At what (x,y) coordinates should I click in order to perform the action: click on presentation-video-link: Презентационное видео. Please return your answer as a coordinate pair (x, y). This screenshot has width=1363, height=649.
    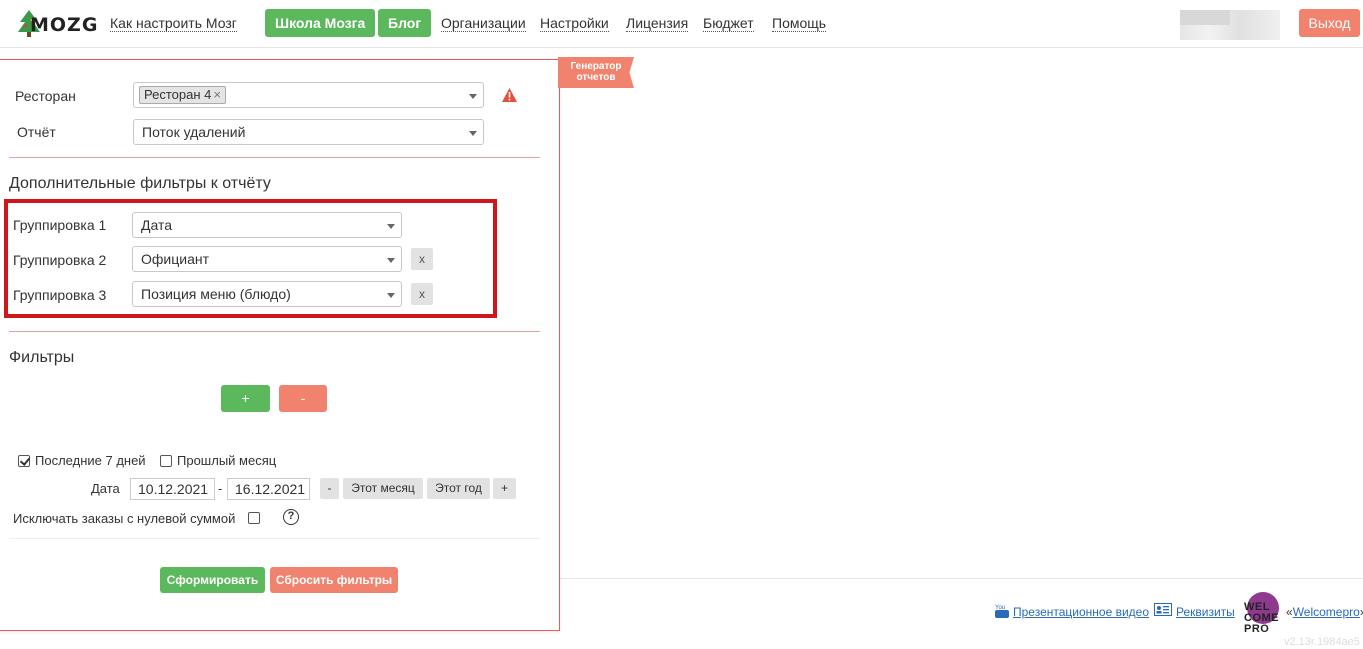
    Looking at the image, I should click on (1081, 612).